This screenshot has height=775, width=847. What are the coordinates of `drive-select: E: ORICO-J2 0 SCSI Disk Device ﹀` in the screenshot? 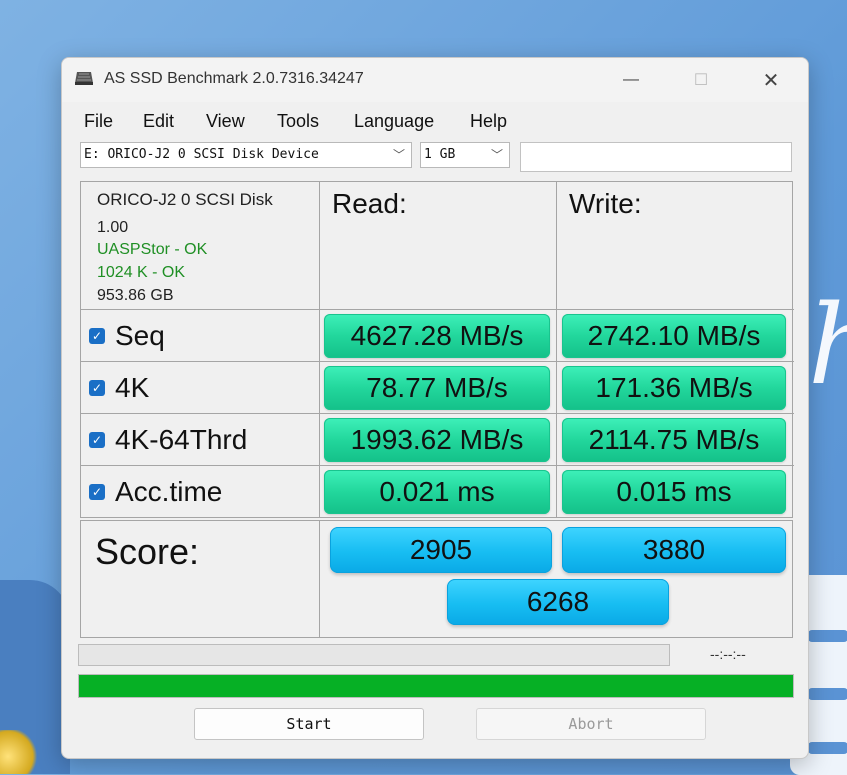 It's located at (246, 155).